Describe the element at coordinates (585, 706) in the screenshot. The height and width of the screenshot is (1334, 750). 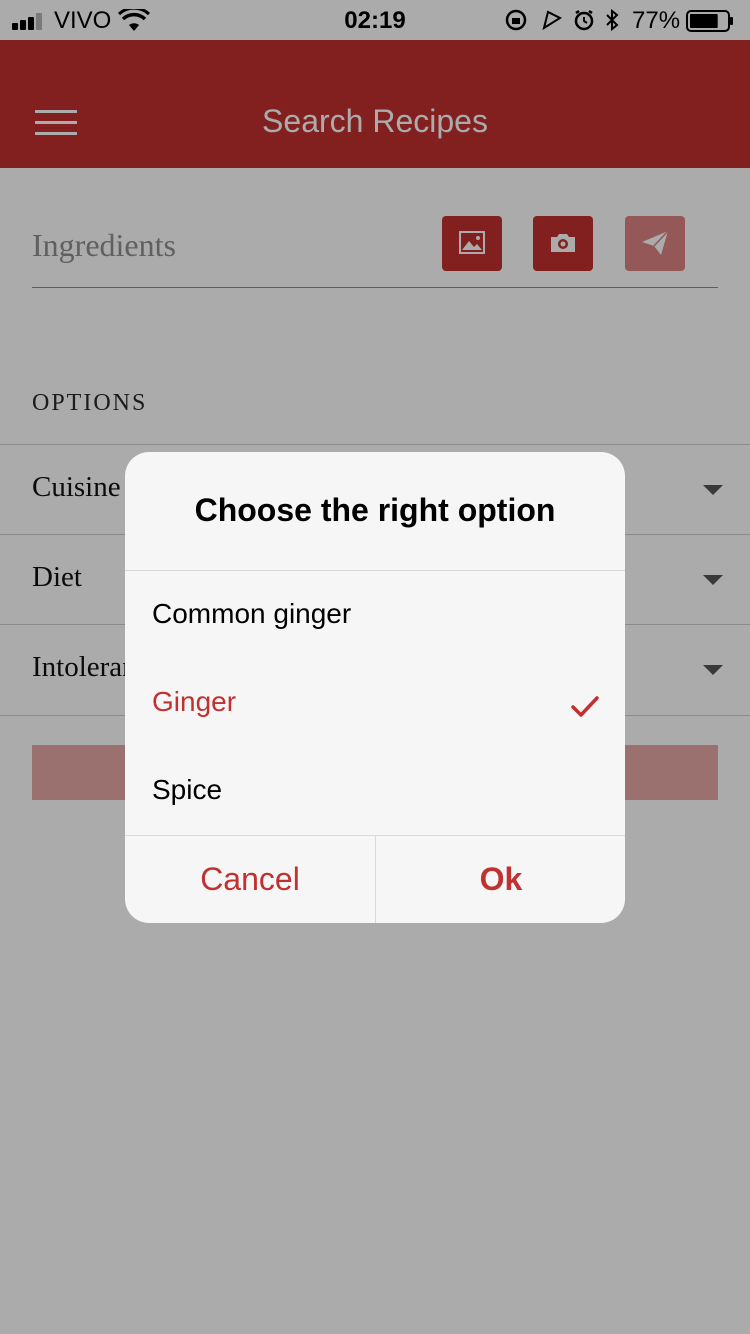
I see `checkmark-icon` at that location.